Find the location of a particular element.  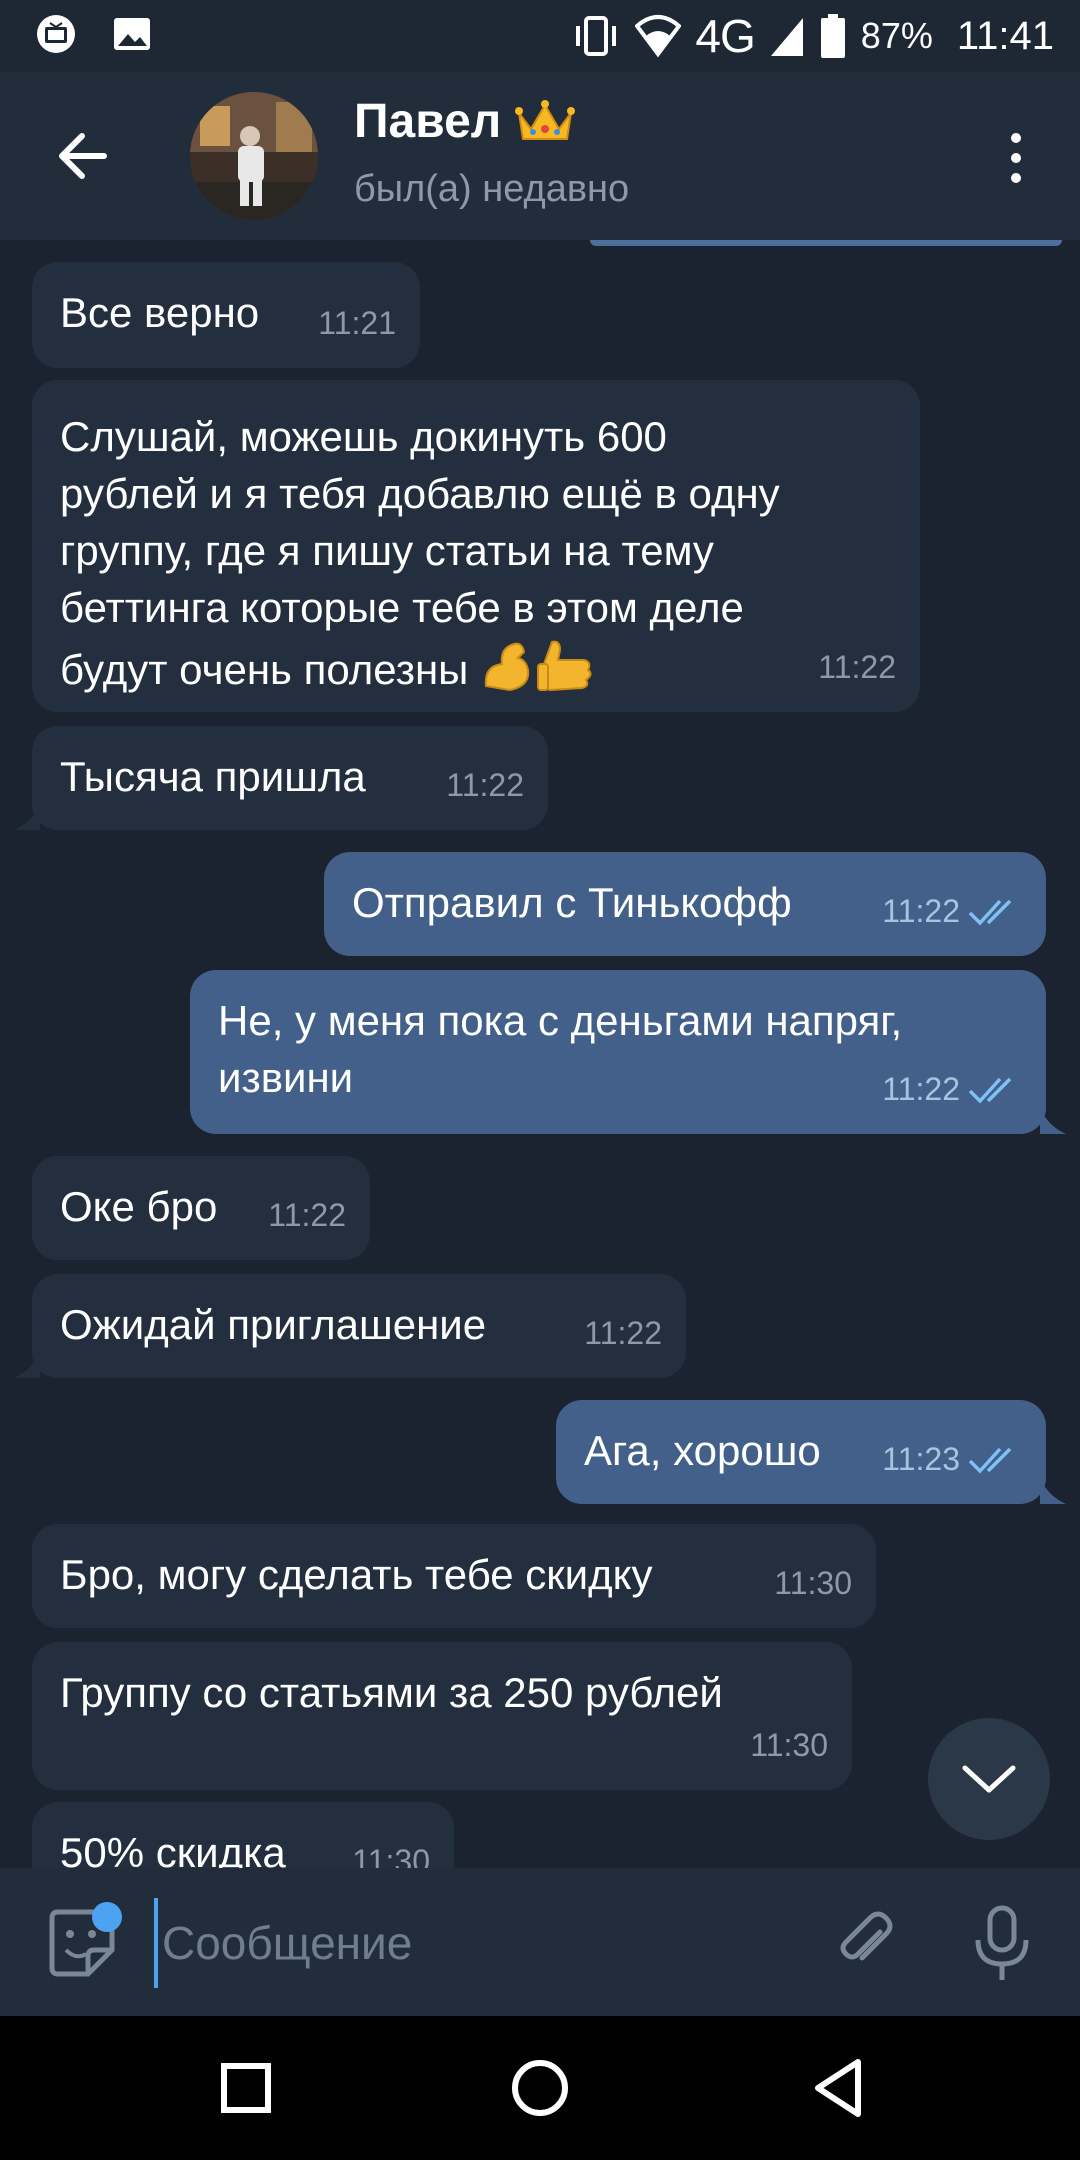

square-icon is located at coordinates (246, 2088).